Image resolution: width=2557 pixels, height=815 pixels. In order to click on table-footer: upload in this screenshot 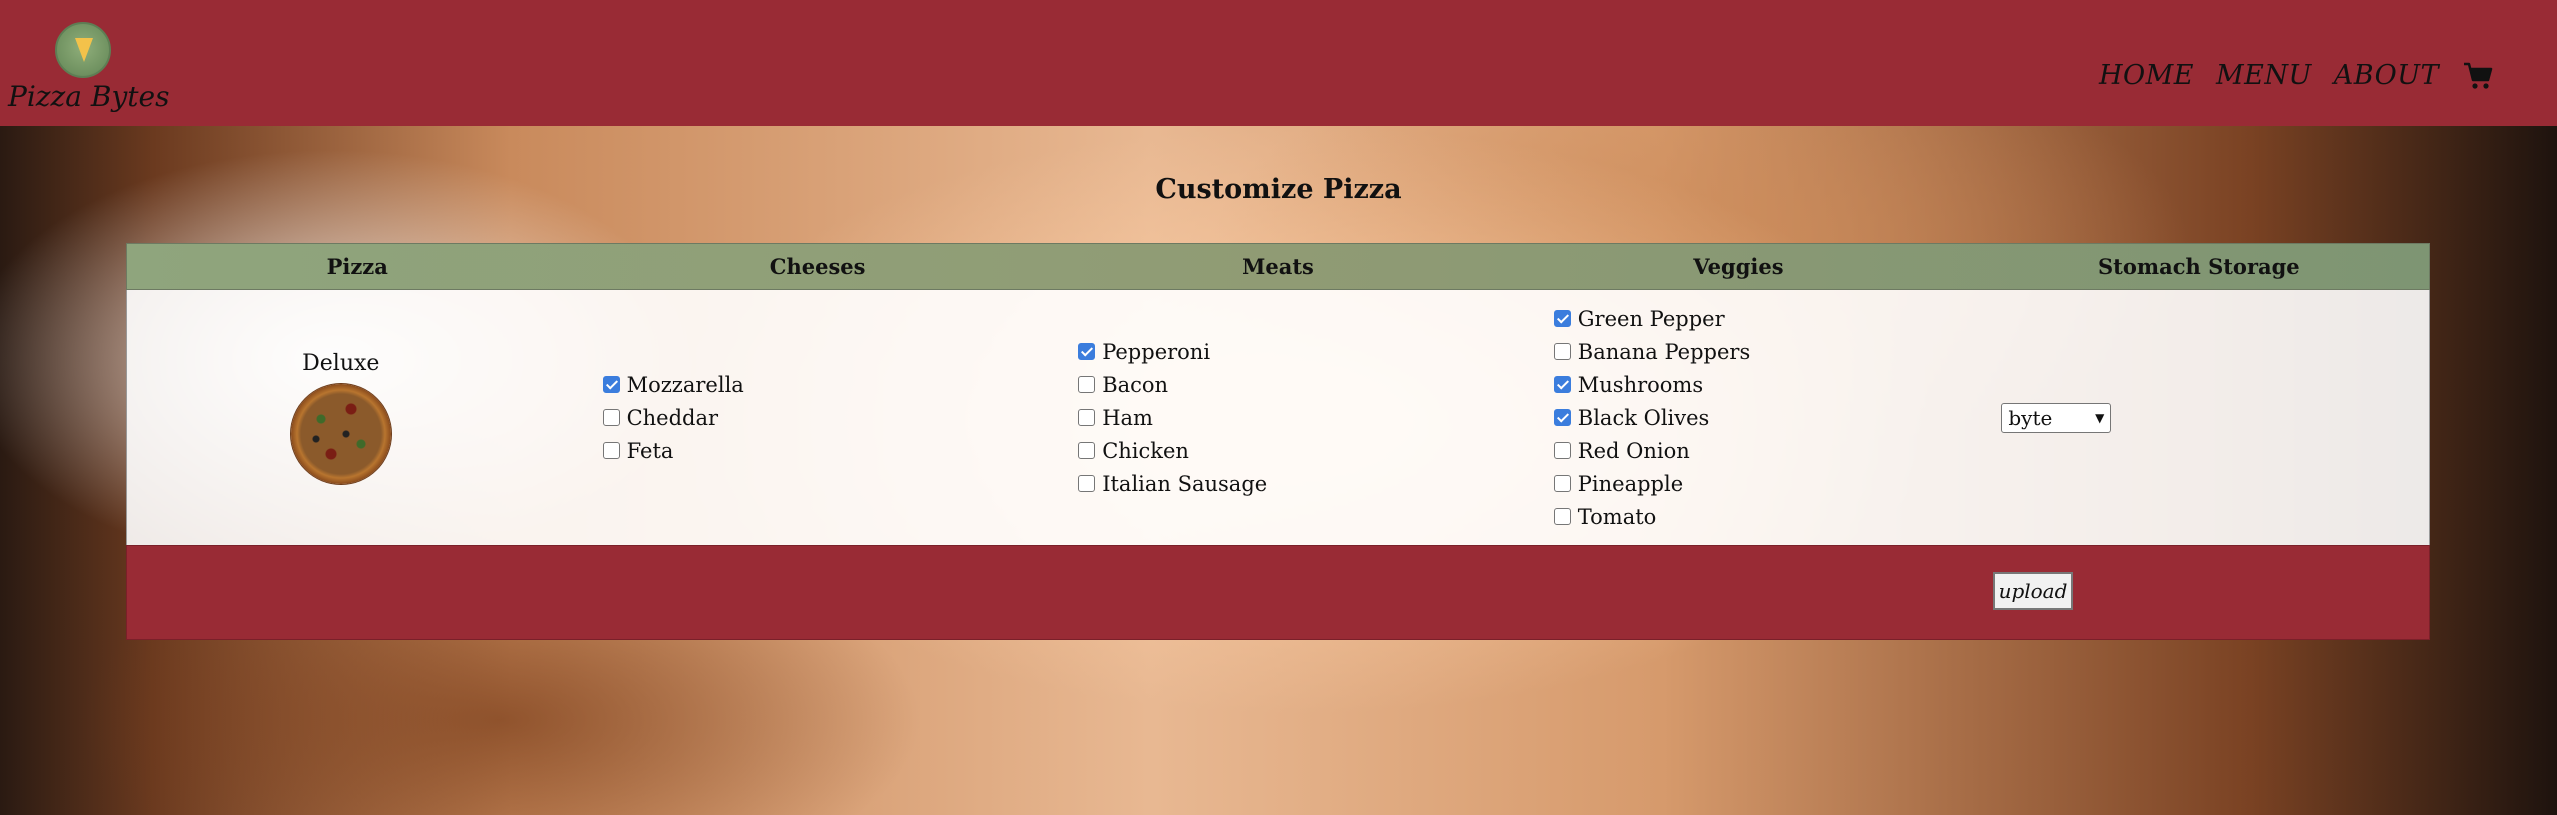, I will do `click(1278, 592)`.